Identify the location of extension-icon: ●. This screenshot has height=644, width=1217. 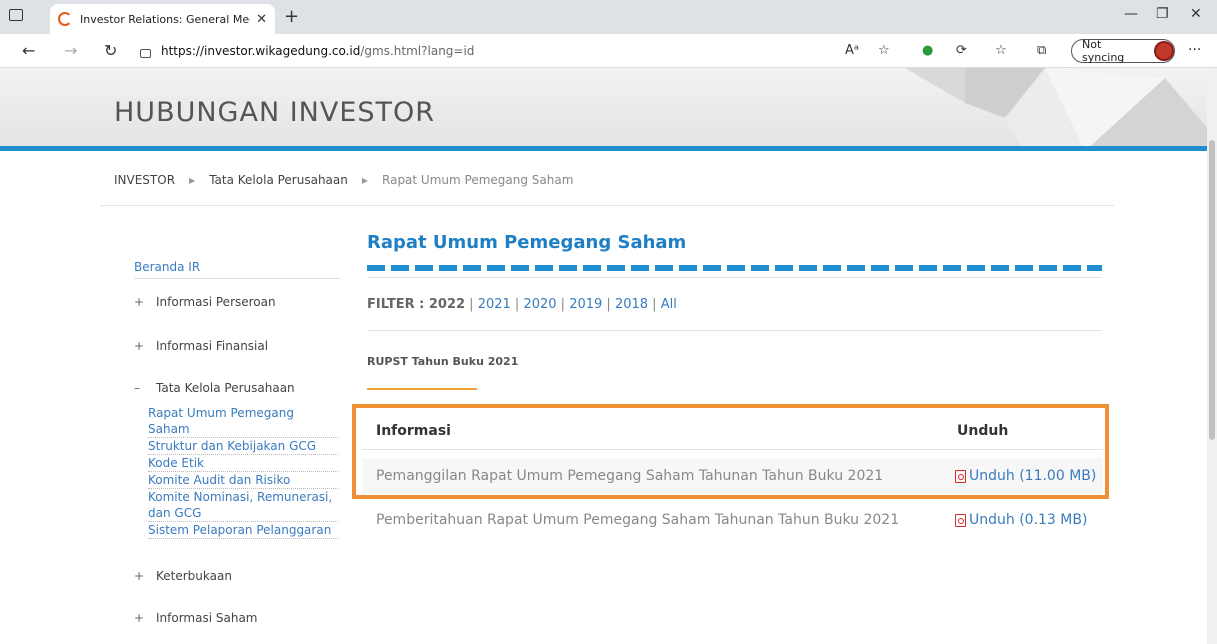
(927, 50).